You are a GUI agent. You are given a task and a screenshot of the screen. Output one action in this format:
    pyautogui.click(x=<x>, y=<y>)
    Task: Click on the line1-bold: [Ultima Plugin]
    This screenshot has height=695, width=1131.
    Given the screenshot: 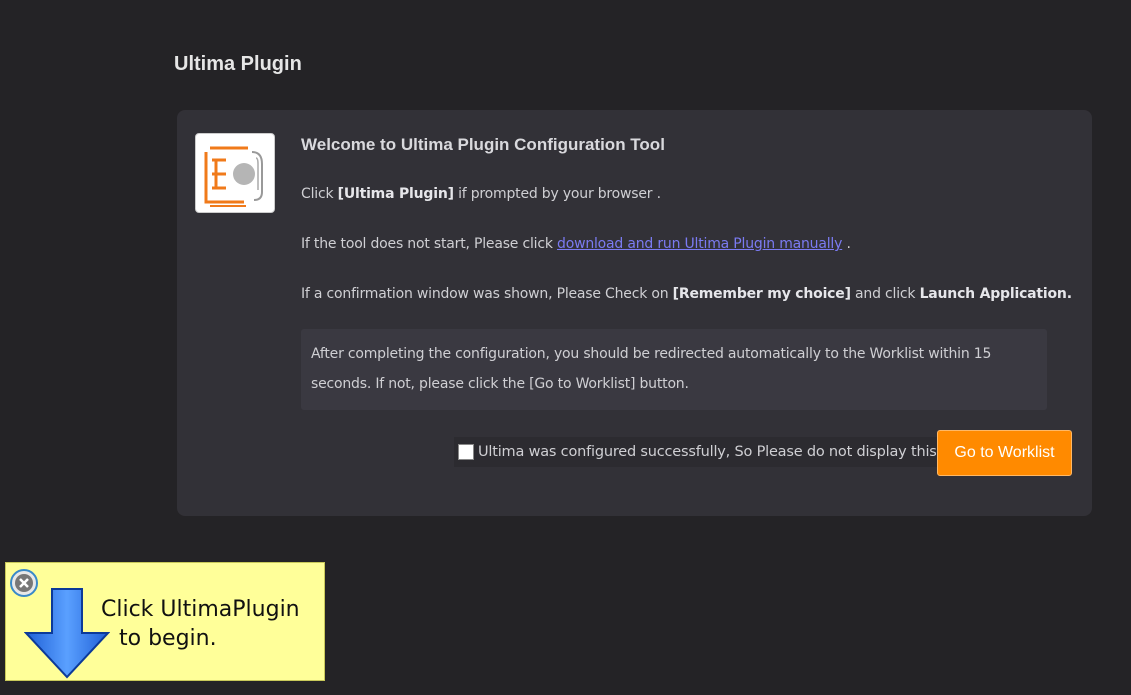 What is the action you would take?
    pyautogui.click(x=395, y=194)
    